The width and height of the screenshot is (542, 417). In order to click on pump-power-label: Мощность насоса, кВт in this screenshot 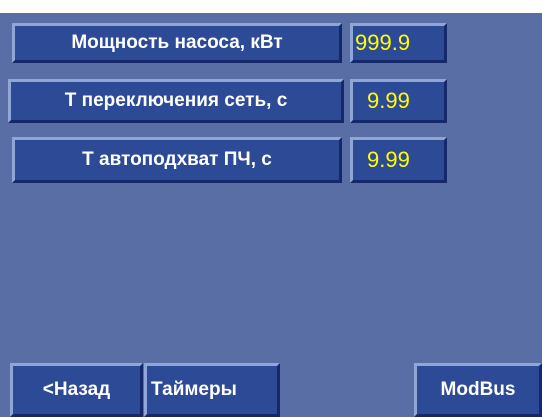, I will do `click(177, 43)`.